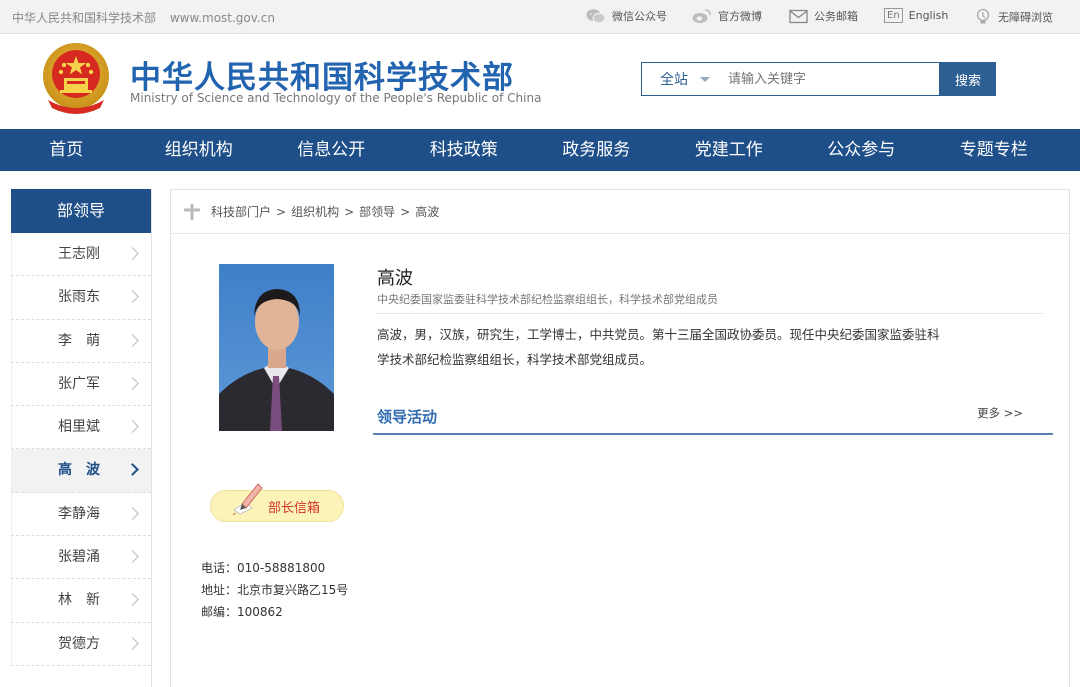  I want to click on nav-item-services: 政务服务, so click(596, 150).